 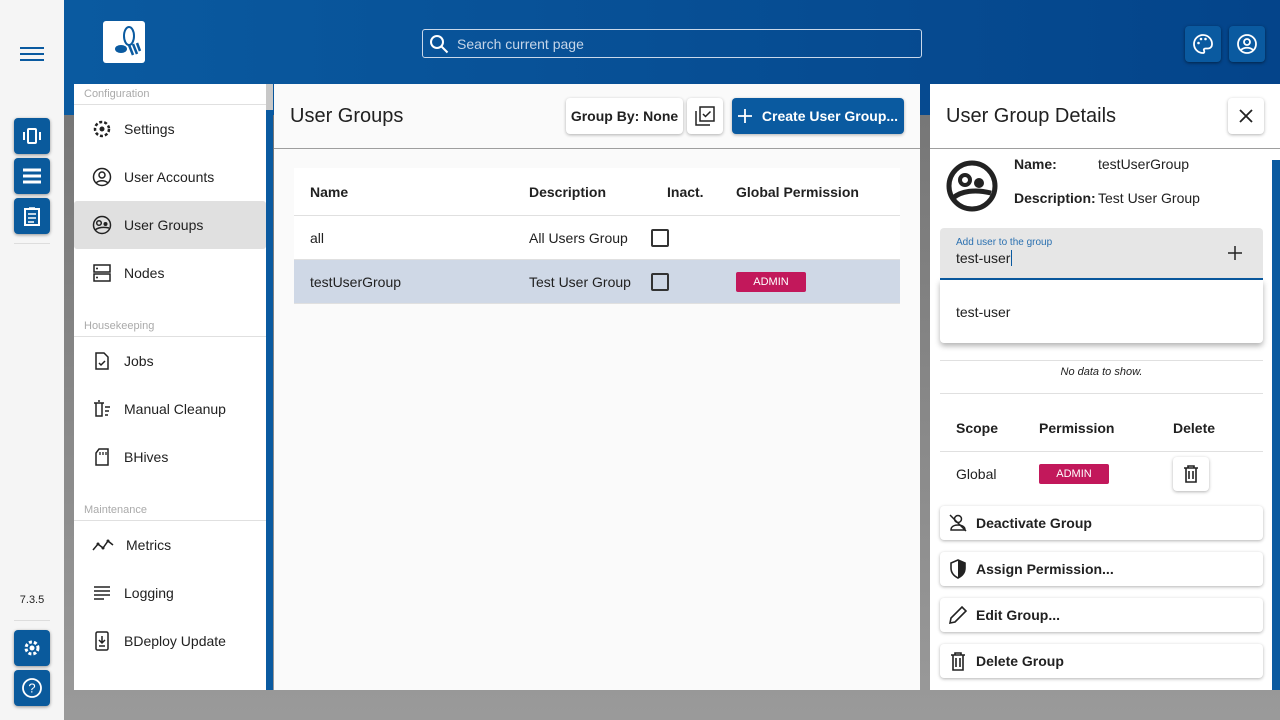 I want to click on deactivate-group-button: Deactivate Group, so click(x=1101, y=523).